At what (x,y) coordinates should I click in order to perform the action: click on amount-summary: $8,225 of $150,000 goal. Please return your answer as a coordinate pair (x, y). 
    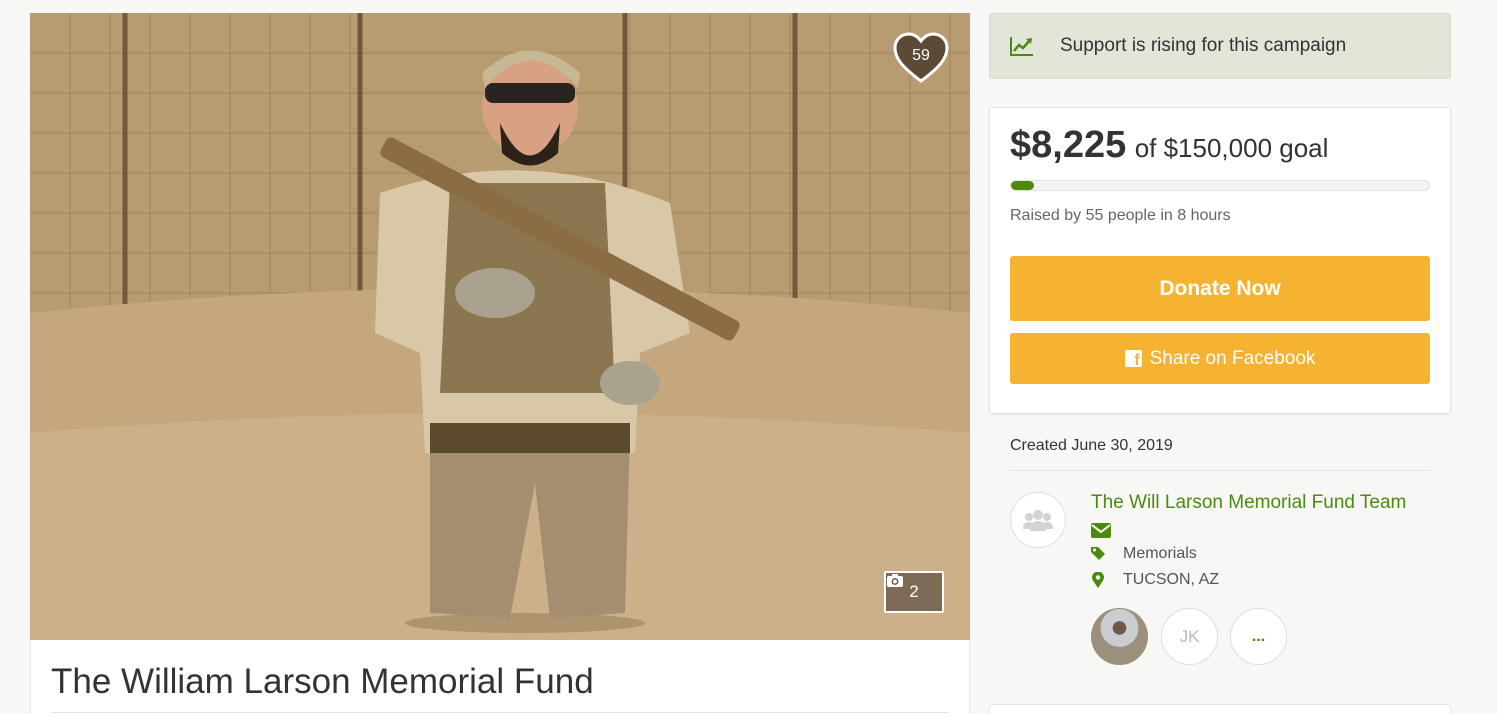
    Looking at the image, I should click on (1169, 145).